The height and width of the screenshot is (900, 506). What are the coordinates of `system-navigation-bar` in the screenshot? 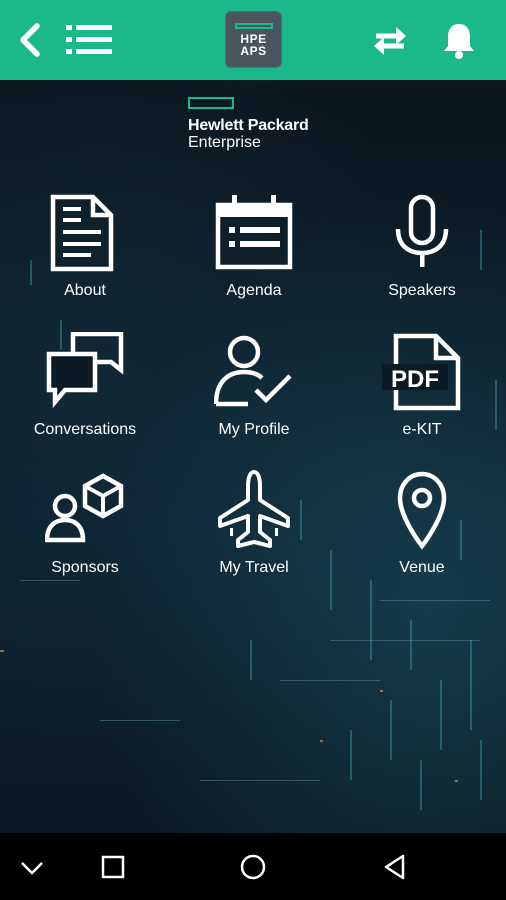 It's located at (253, 866).